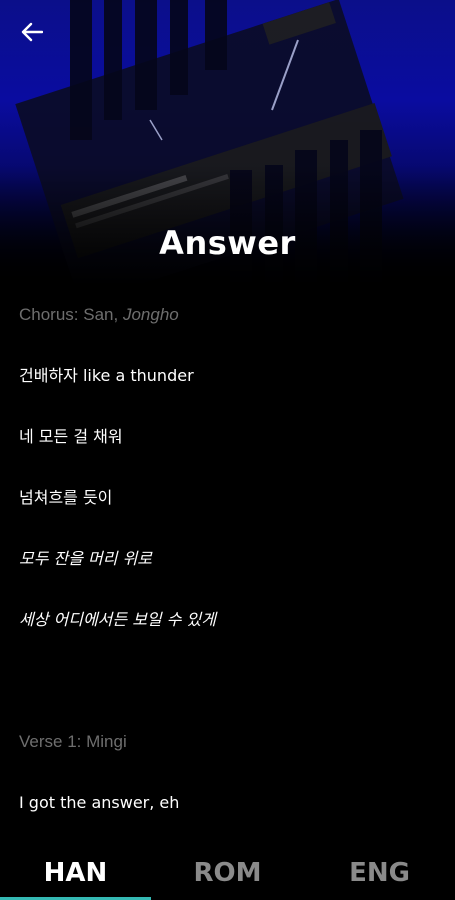  Describe the element at coordinates (66, 497) in the screenshot. I see `lyric-line: 넘쳐흐를 듯이` at that location.